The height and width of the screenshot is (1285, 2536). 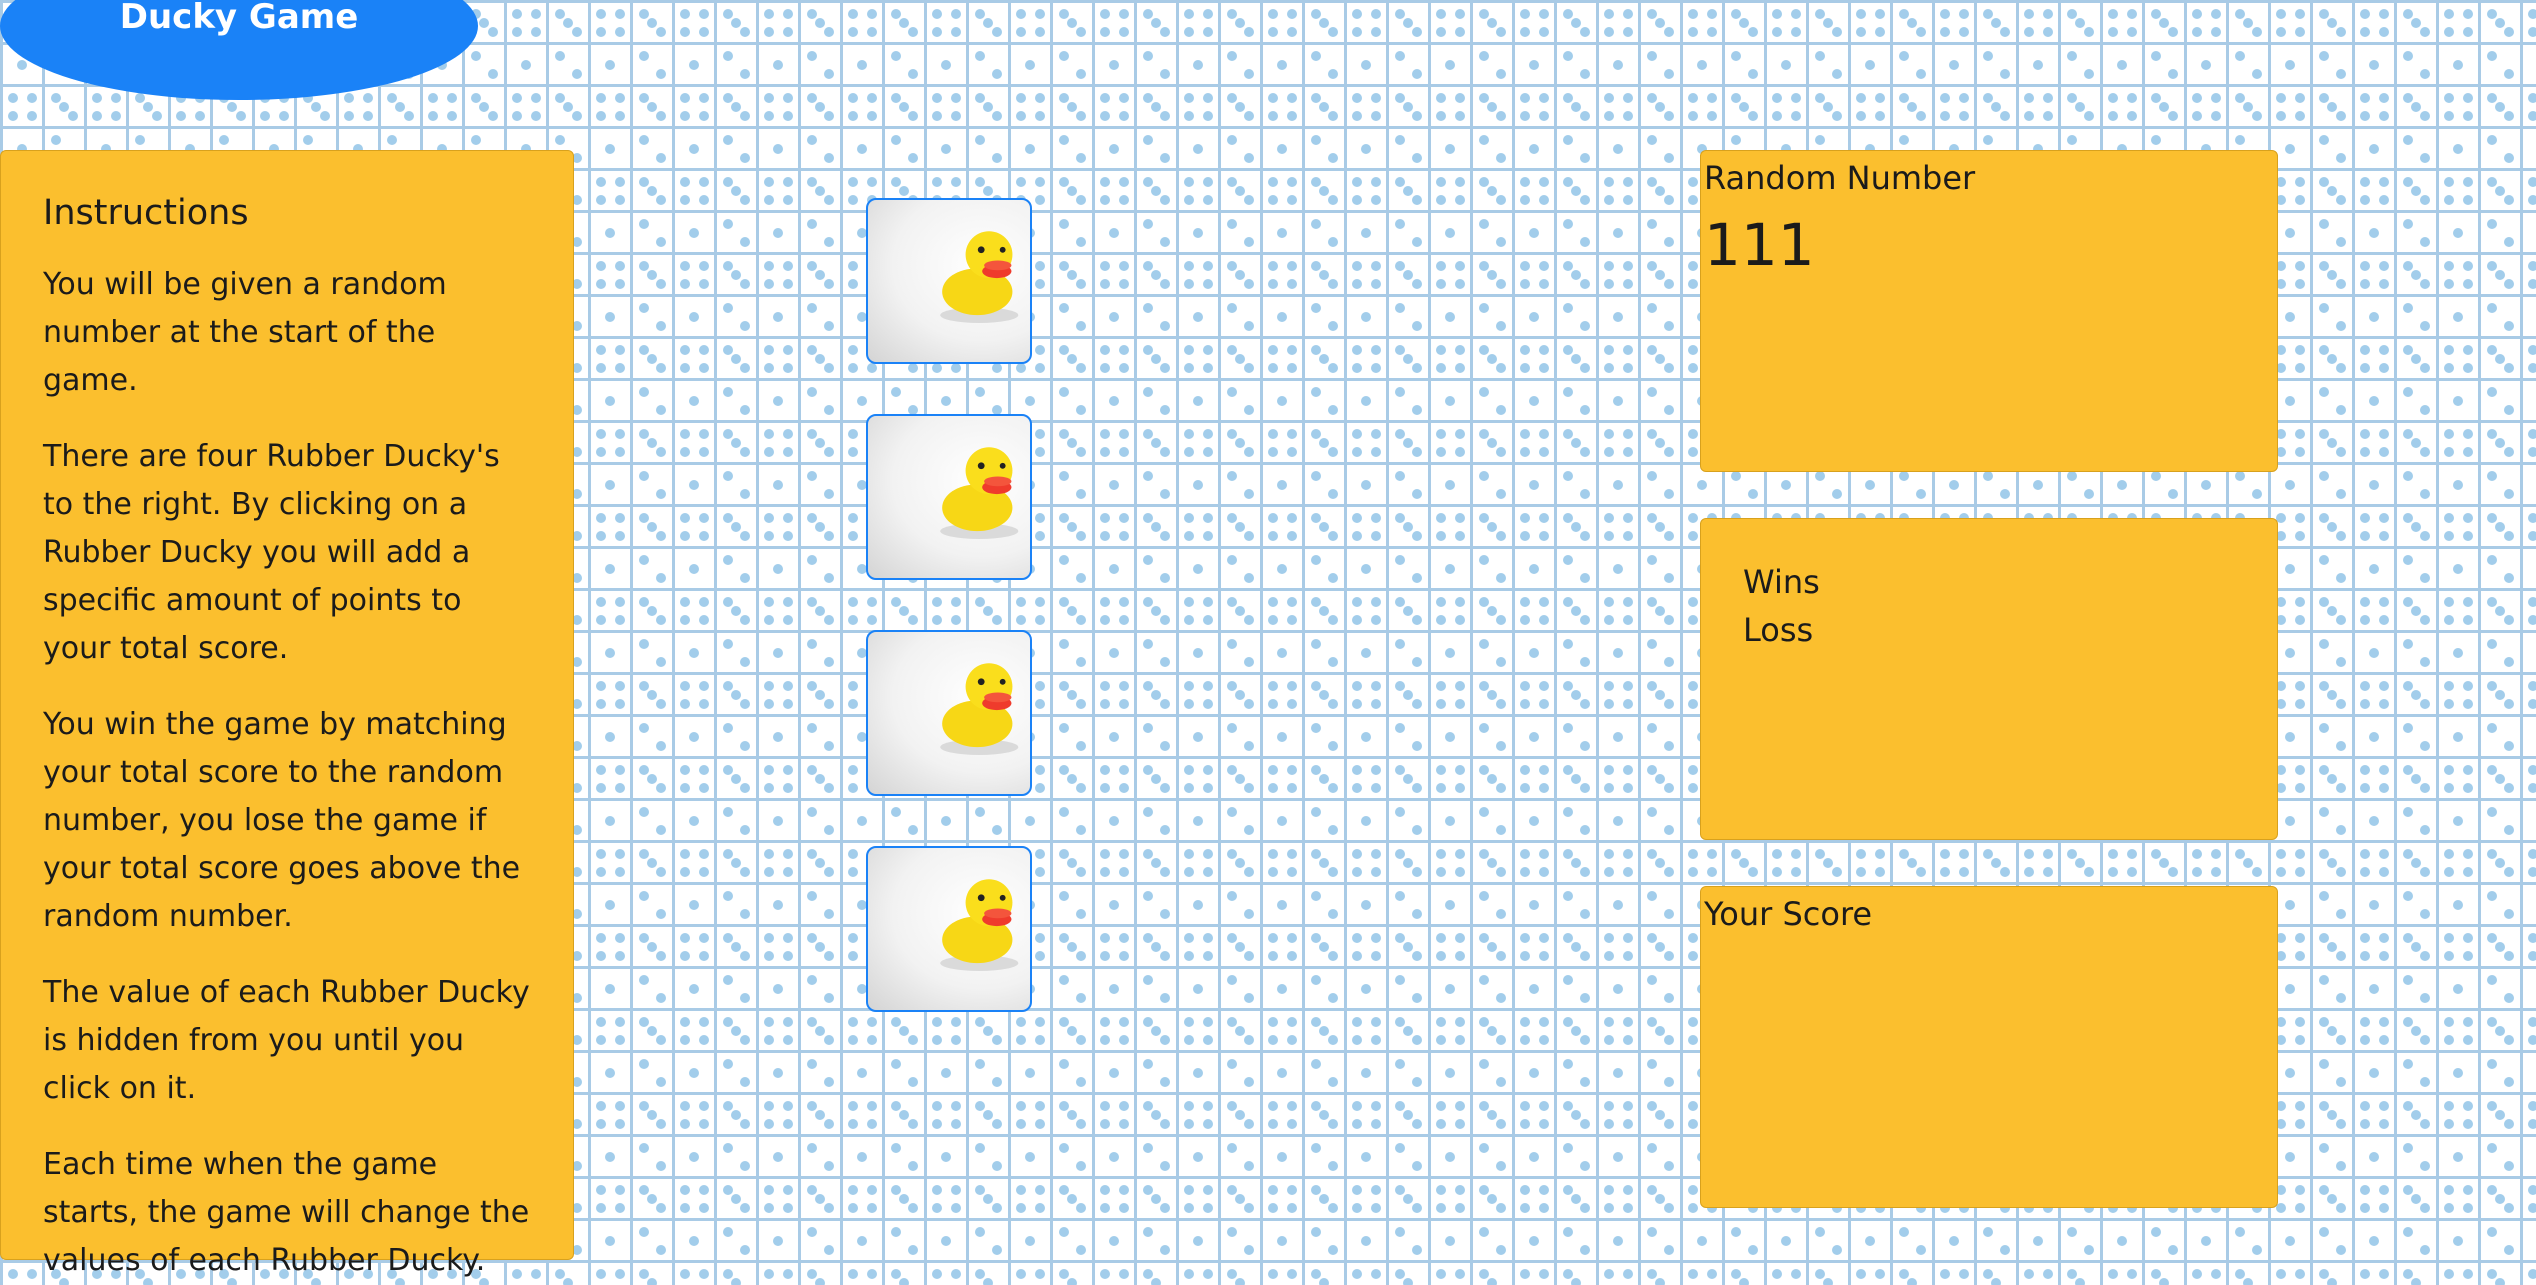 What do you see at coordinates (1759, 245) in the screenshot?
I see `random-number-value: 111` at bounding box center [1759, 245].